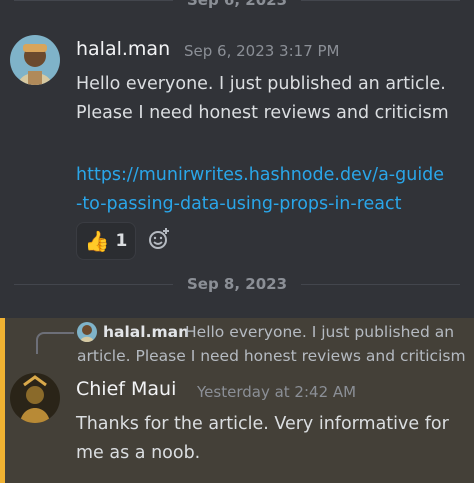 The width and height of the screenshot is (474, 483). I want to click on avatar-chief-maui, so click(35, 398).